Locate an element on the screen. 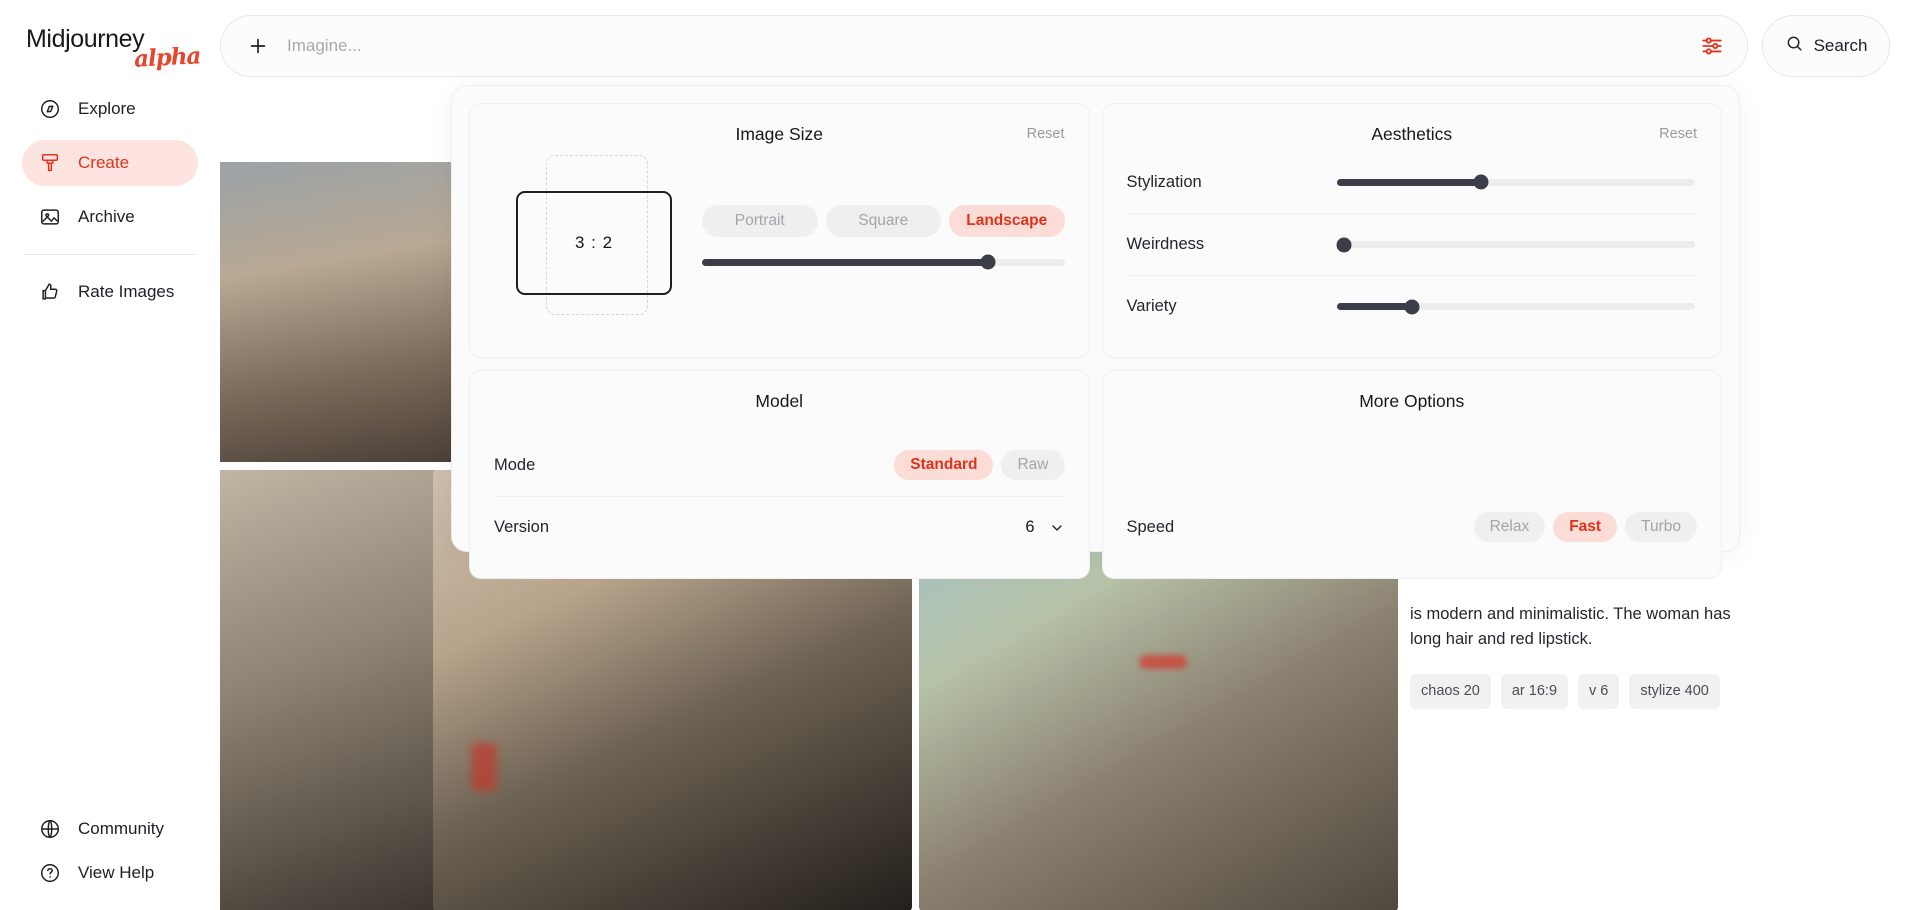 This screenshot has width=1920, height=910. sidebar-item-rate-images: Rate Images is located at coordinates (110, 292).